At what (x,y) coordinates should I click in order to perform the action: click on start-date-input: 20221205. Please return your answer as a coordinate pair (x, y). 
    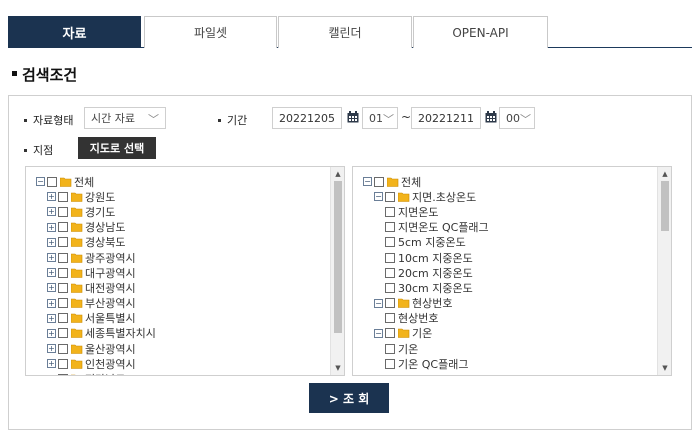
    Looking at the image, I should click on (307, 118).